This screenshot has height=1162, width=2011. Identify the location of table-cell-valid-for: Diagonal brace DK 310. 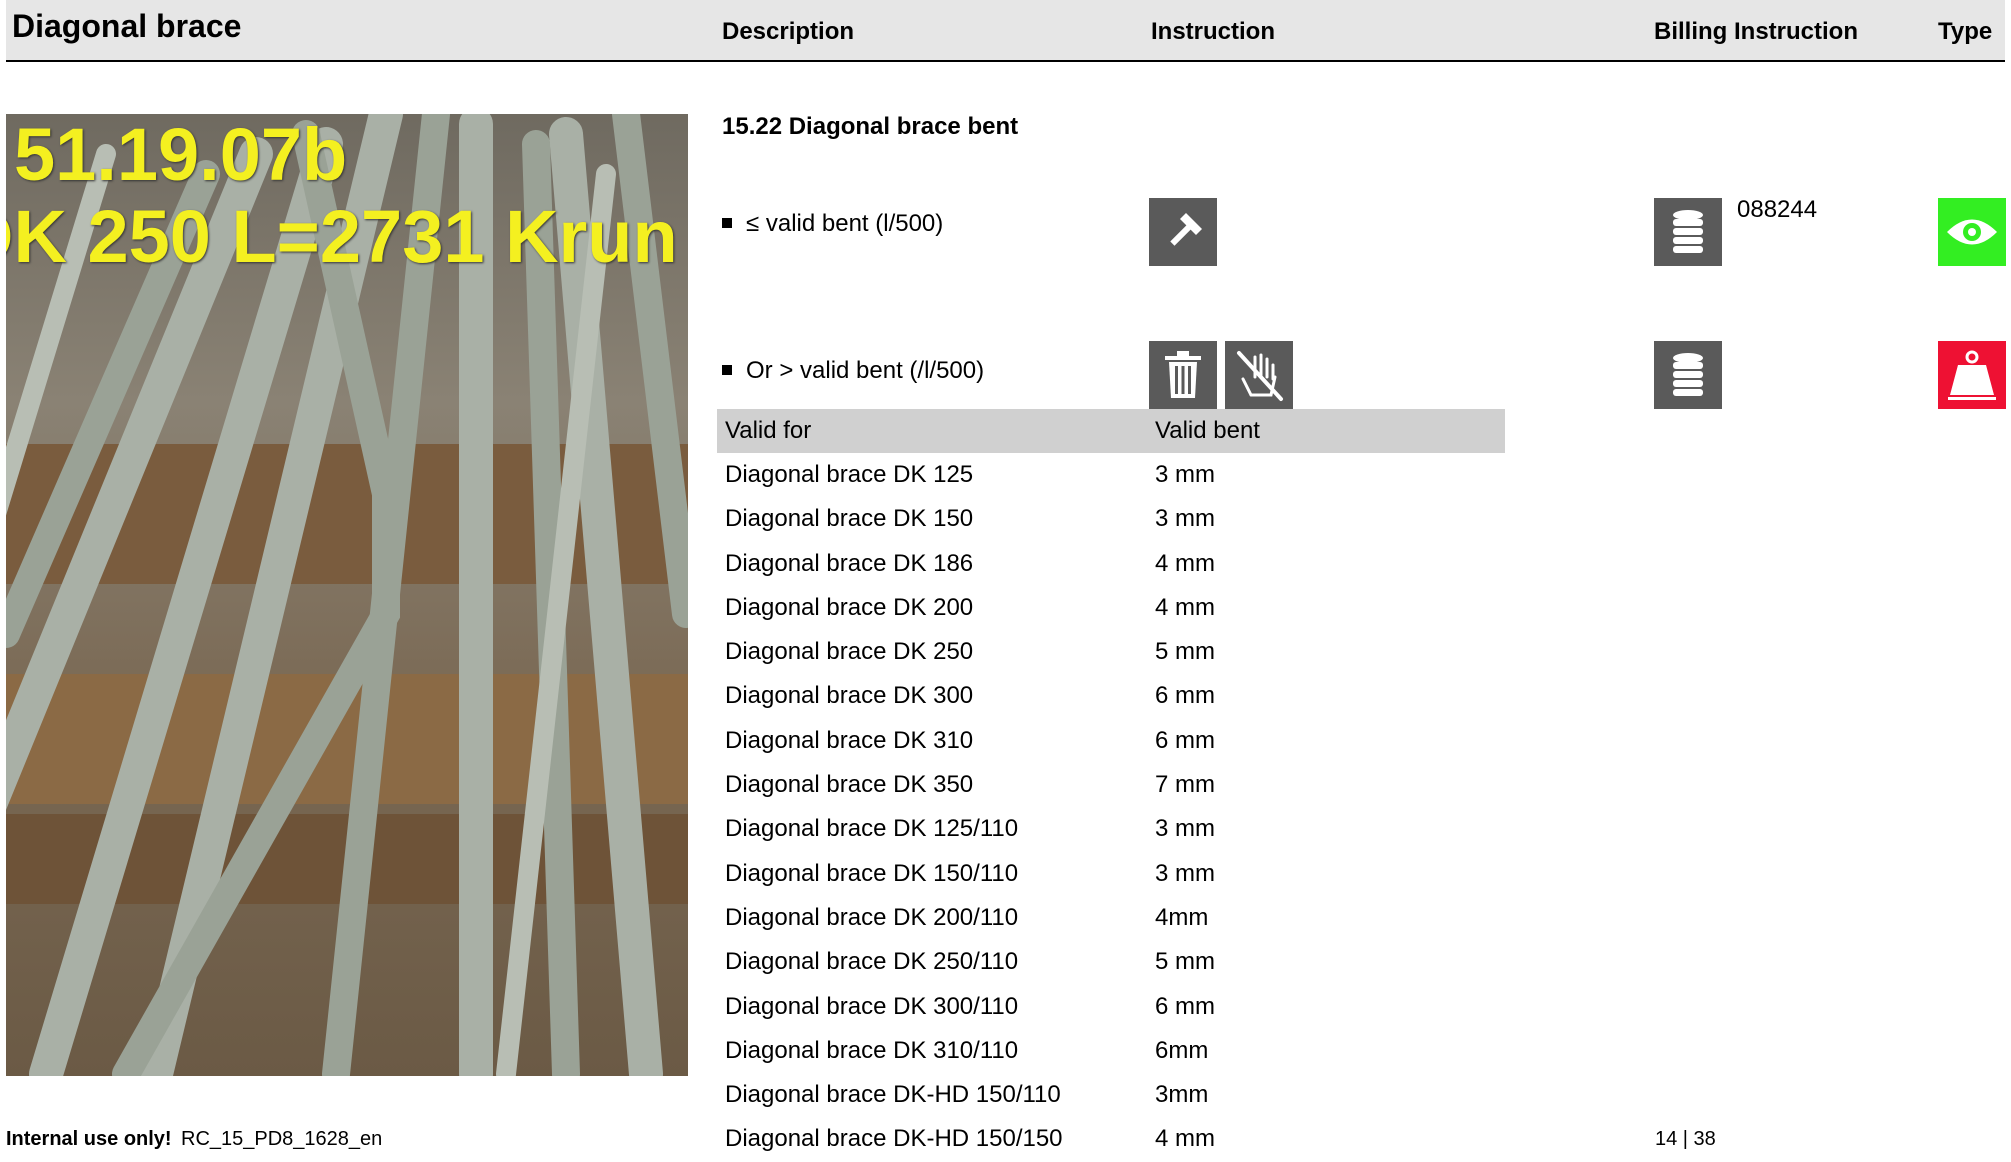
(849, 740).